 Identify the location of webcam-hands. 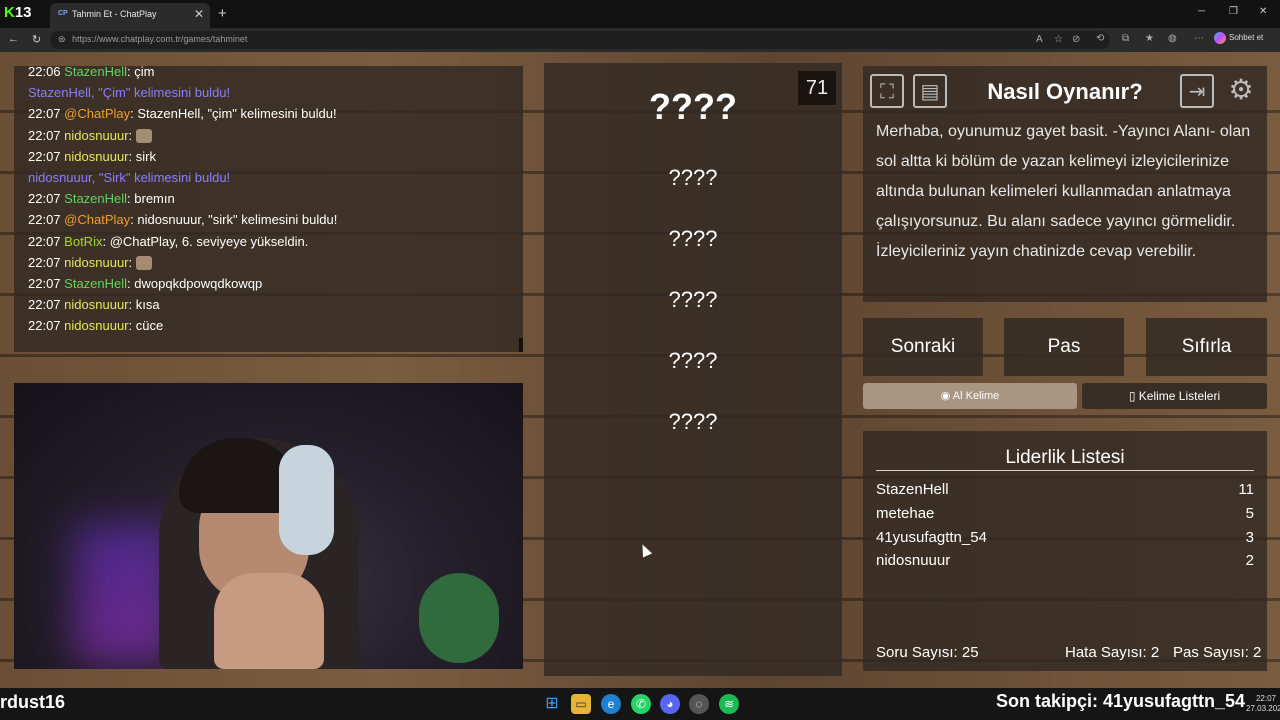
(269, 621).